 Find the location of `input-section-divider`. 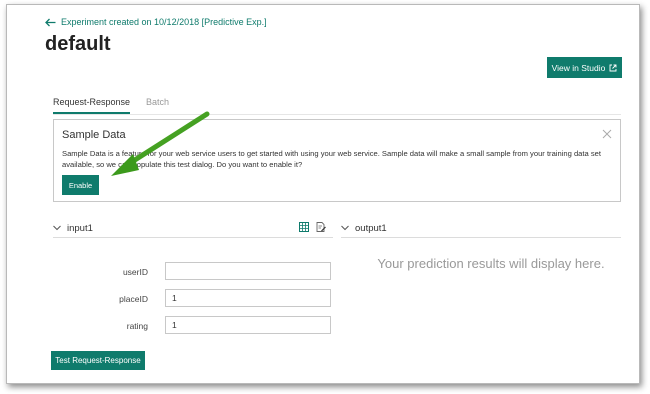

input-section-divider is located at coordinates (193, 237).